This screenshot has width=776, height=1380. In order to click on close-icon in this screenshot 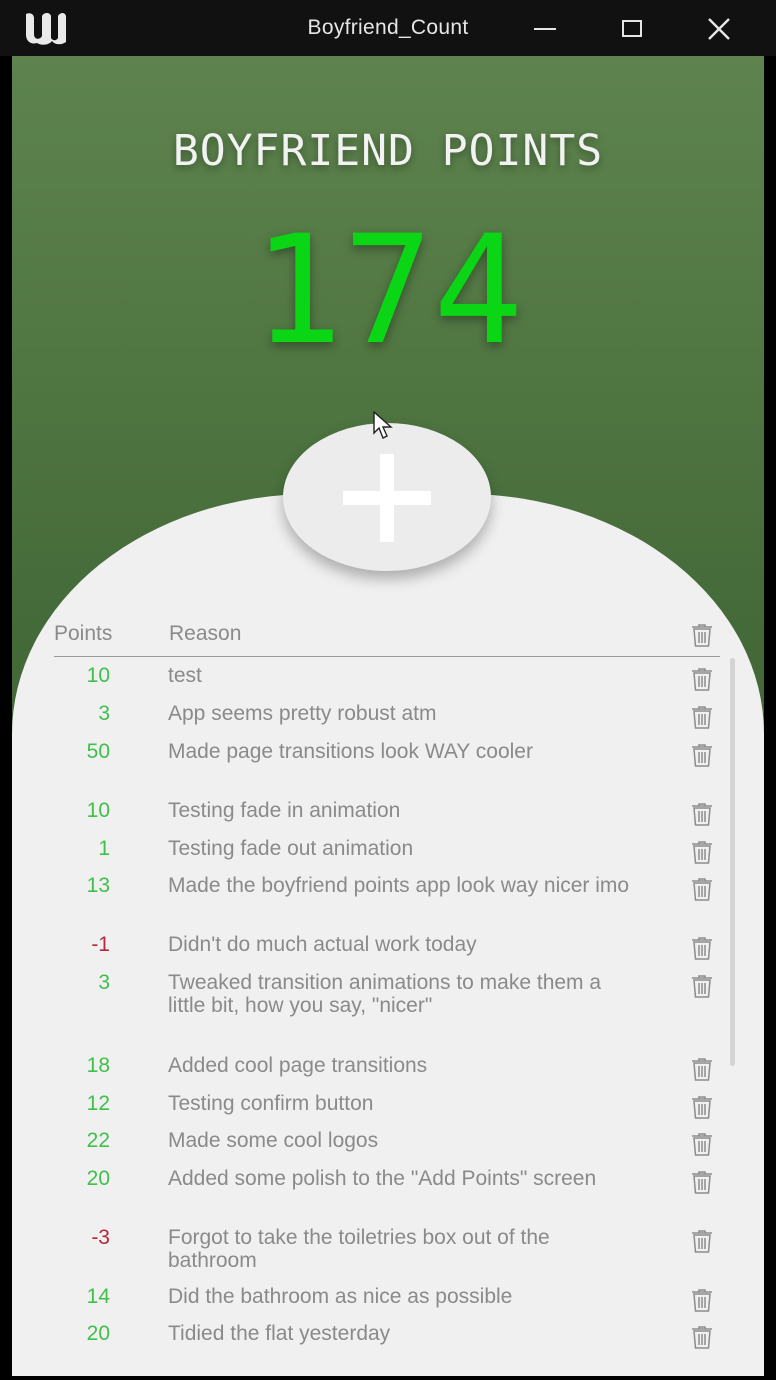, I will do `click(719, 29)`.